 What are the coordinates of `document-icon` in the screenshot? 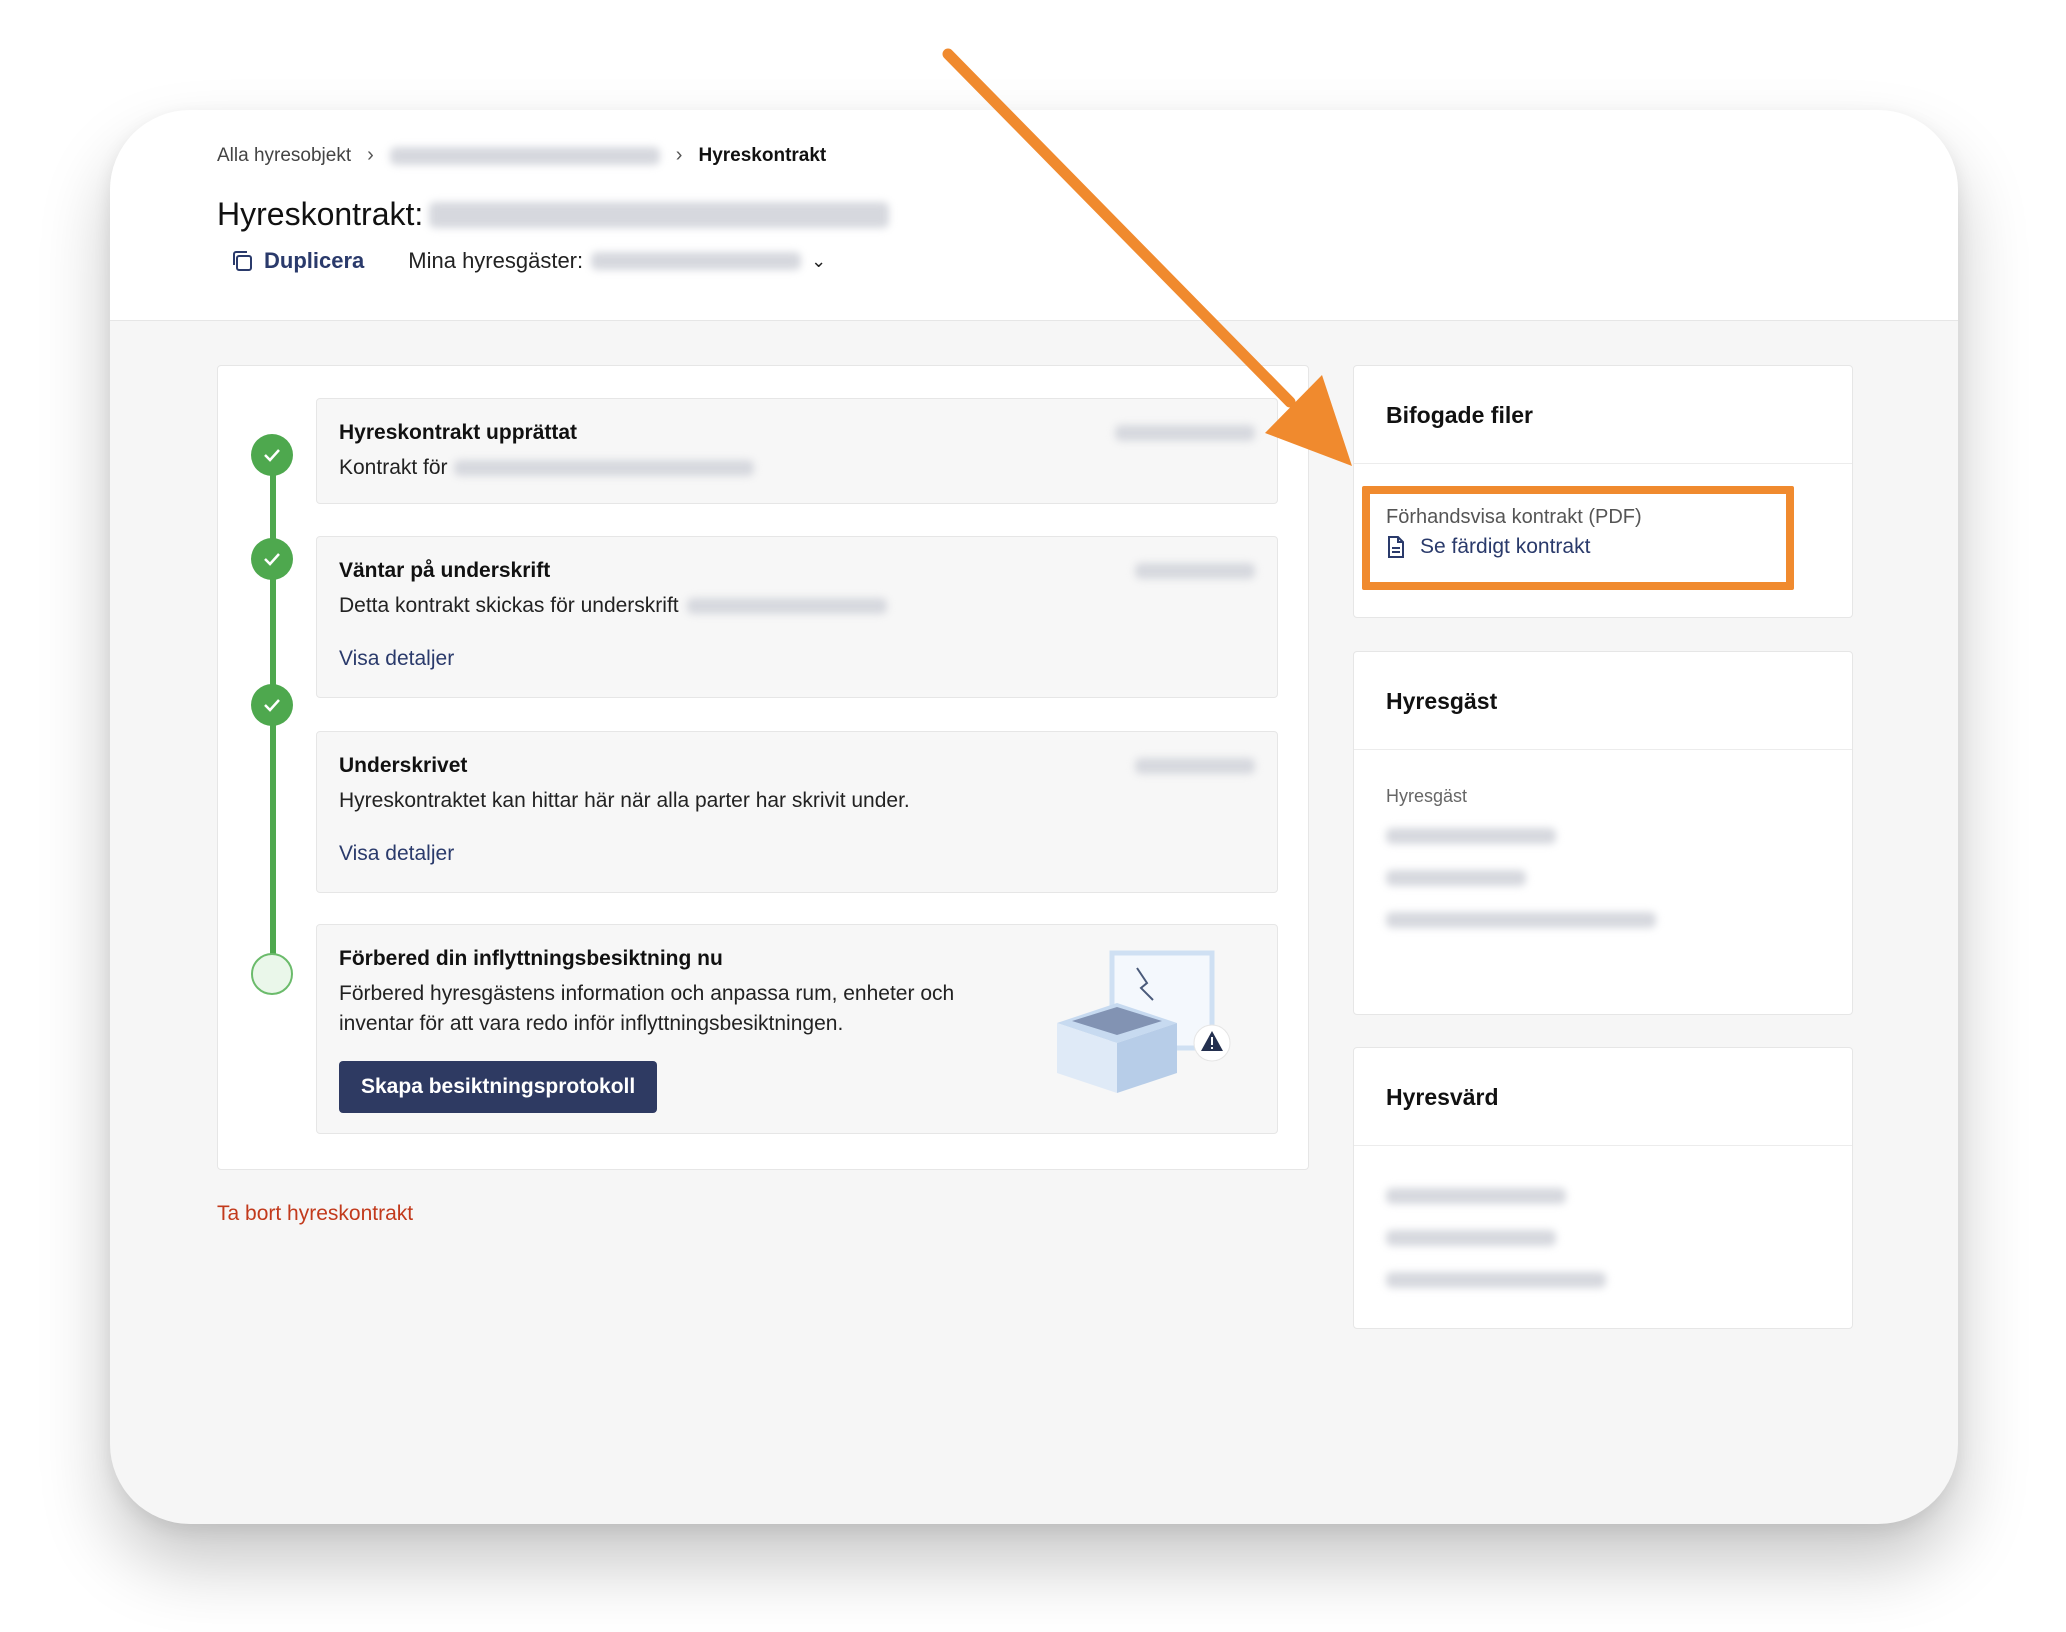 It's located at (1396, 547).